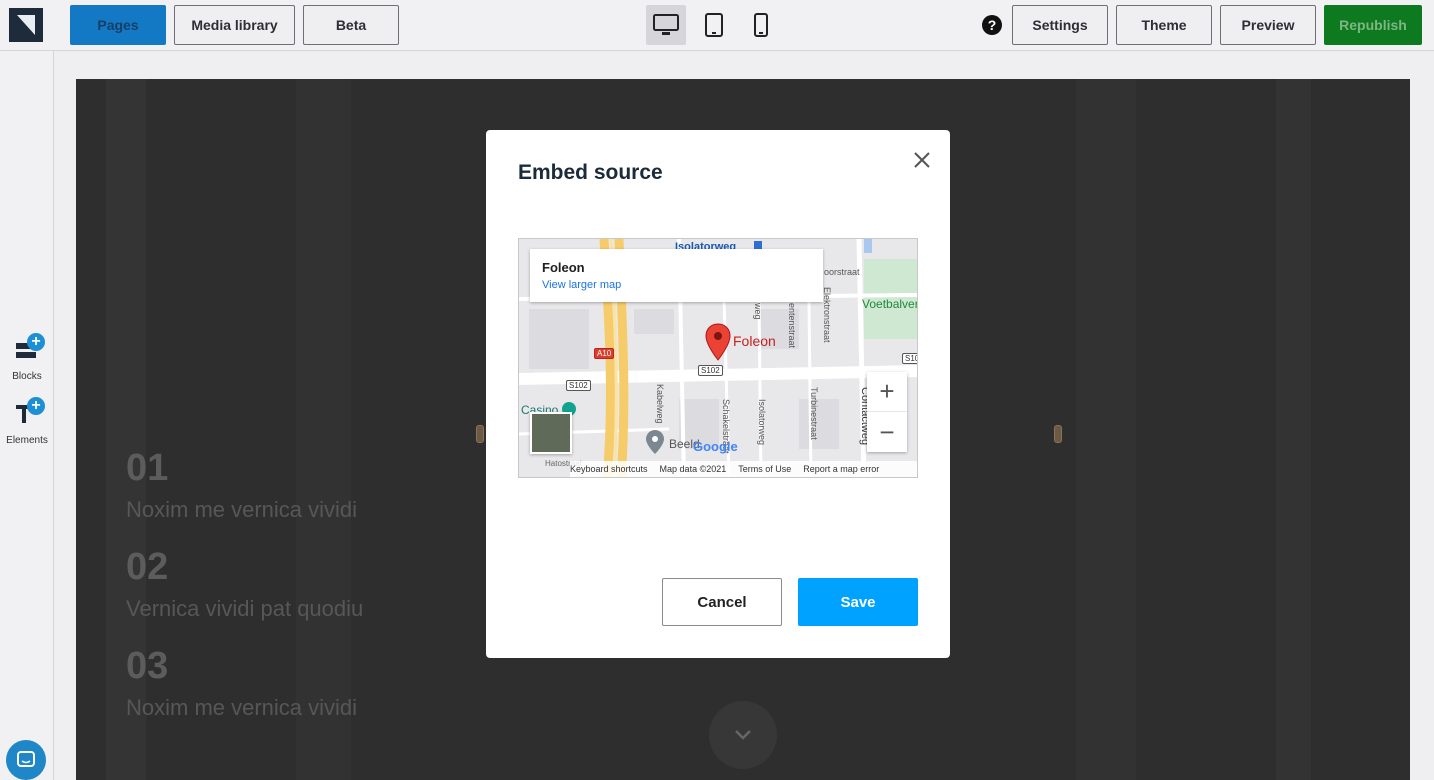  I want to click on resize-handle-left, so click(480, 434).